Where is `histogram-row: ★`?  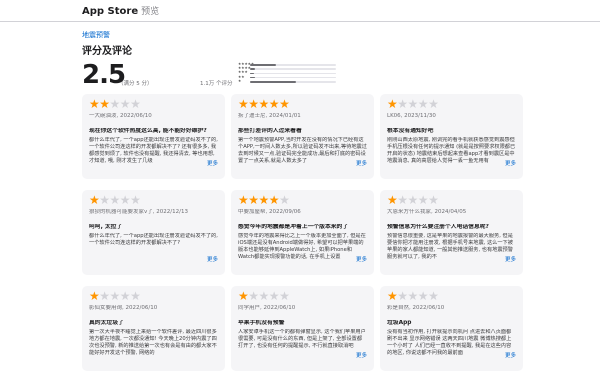
histogram-row: ★ is located at coordinates (288, 81).